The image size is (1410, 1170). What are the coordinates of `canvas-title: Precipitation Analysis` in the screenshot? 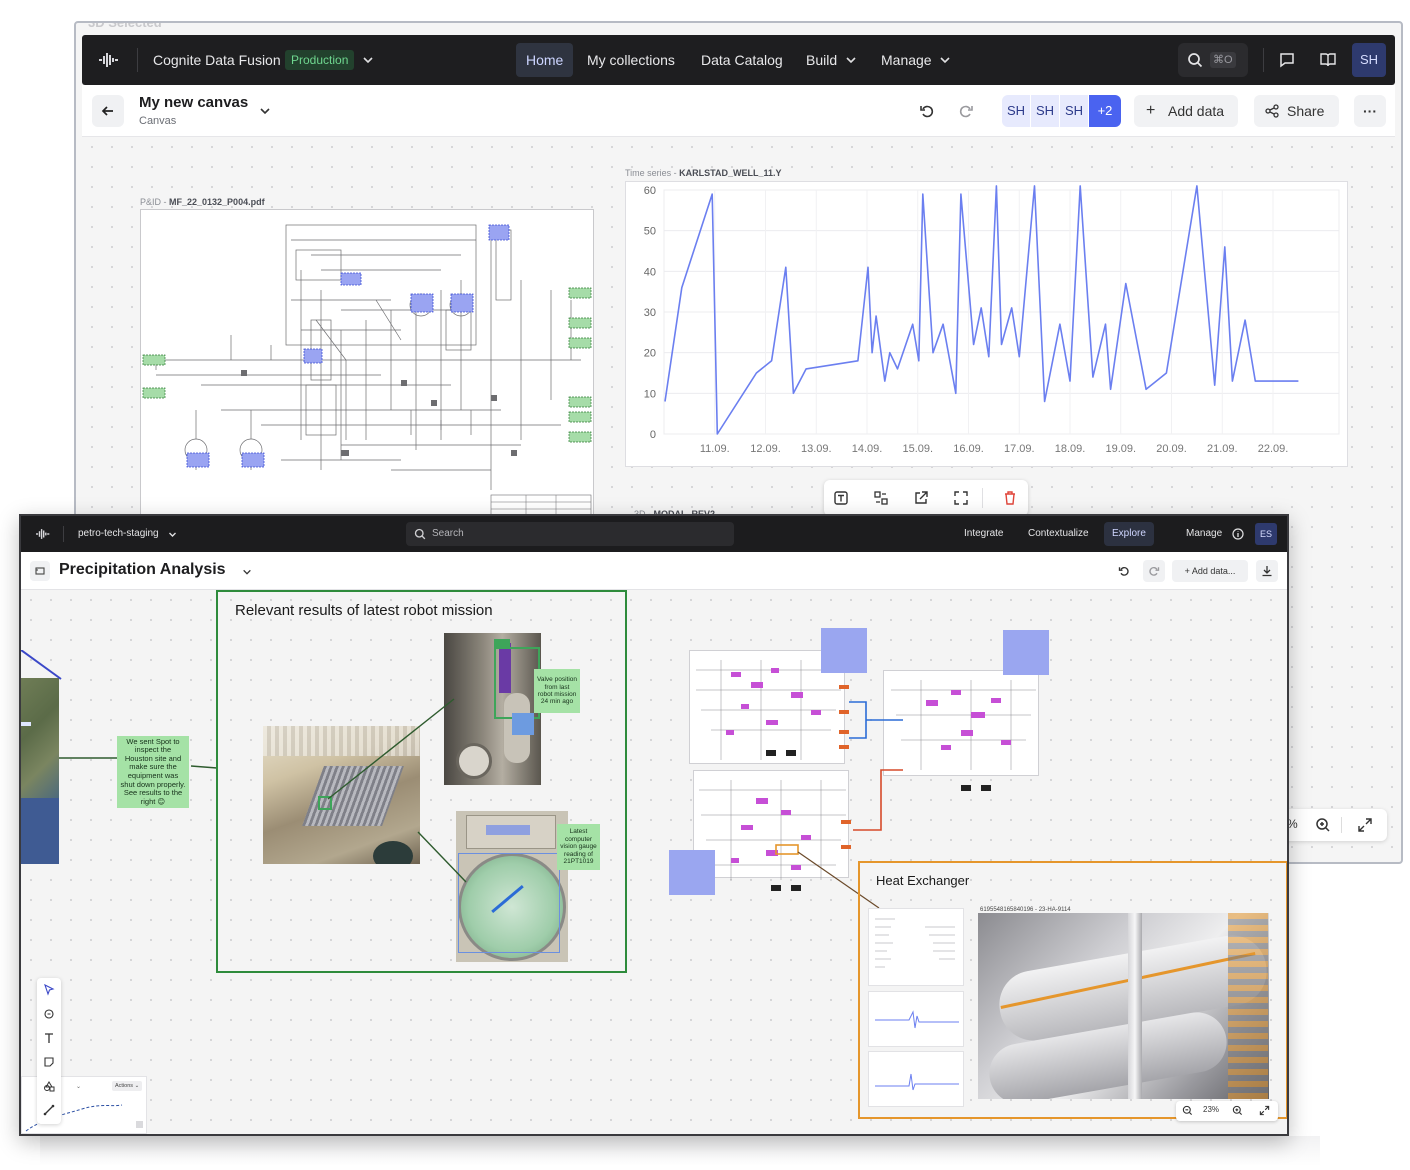 It's located at (142, 570).